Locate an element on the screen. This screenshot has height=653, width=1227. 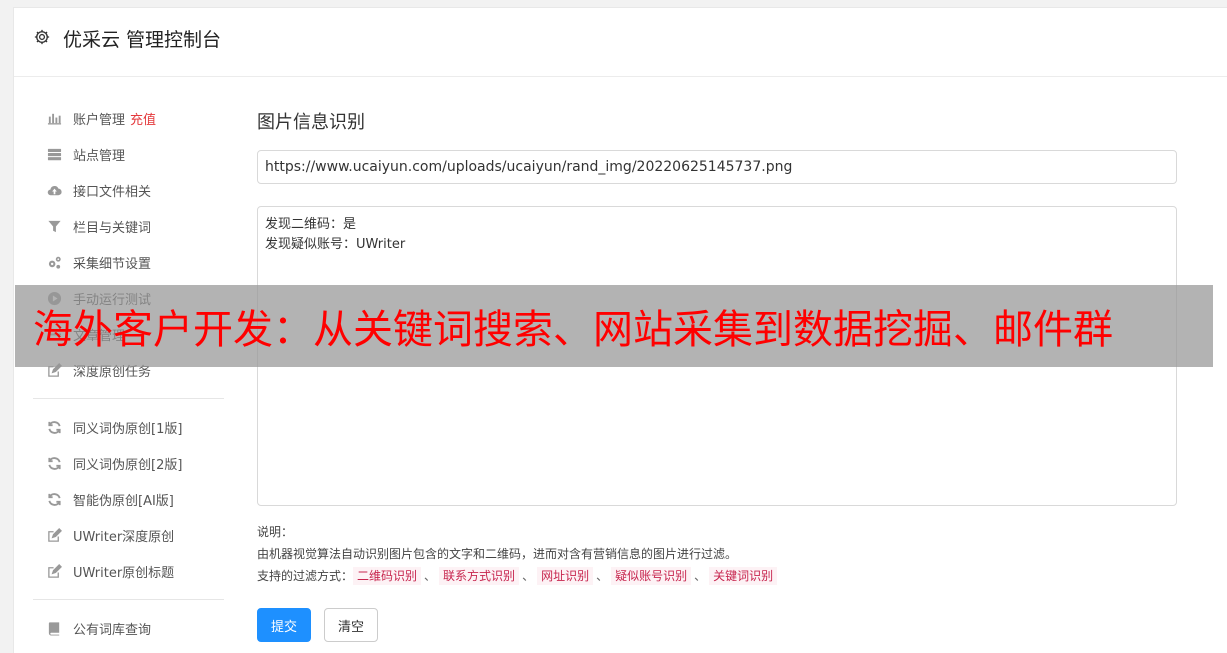
image-url-input is located at coordinates (717, 167).